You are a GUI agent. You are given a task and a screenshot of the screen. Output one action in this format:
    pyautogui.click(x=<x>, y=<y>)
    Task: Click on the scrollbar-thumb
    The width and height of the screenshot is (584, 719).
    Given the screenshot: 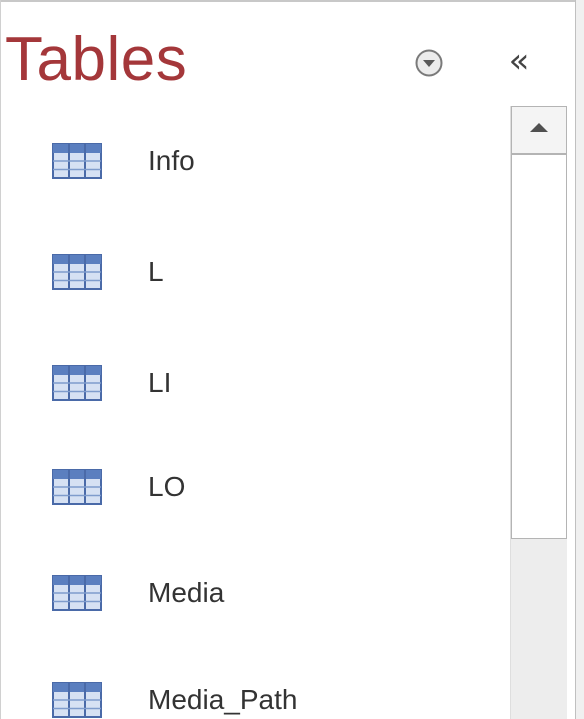 What is the action you would take?
    pyautogui.click(x=539, y=346)
    